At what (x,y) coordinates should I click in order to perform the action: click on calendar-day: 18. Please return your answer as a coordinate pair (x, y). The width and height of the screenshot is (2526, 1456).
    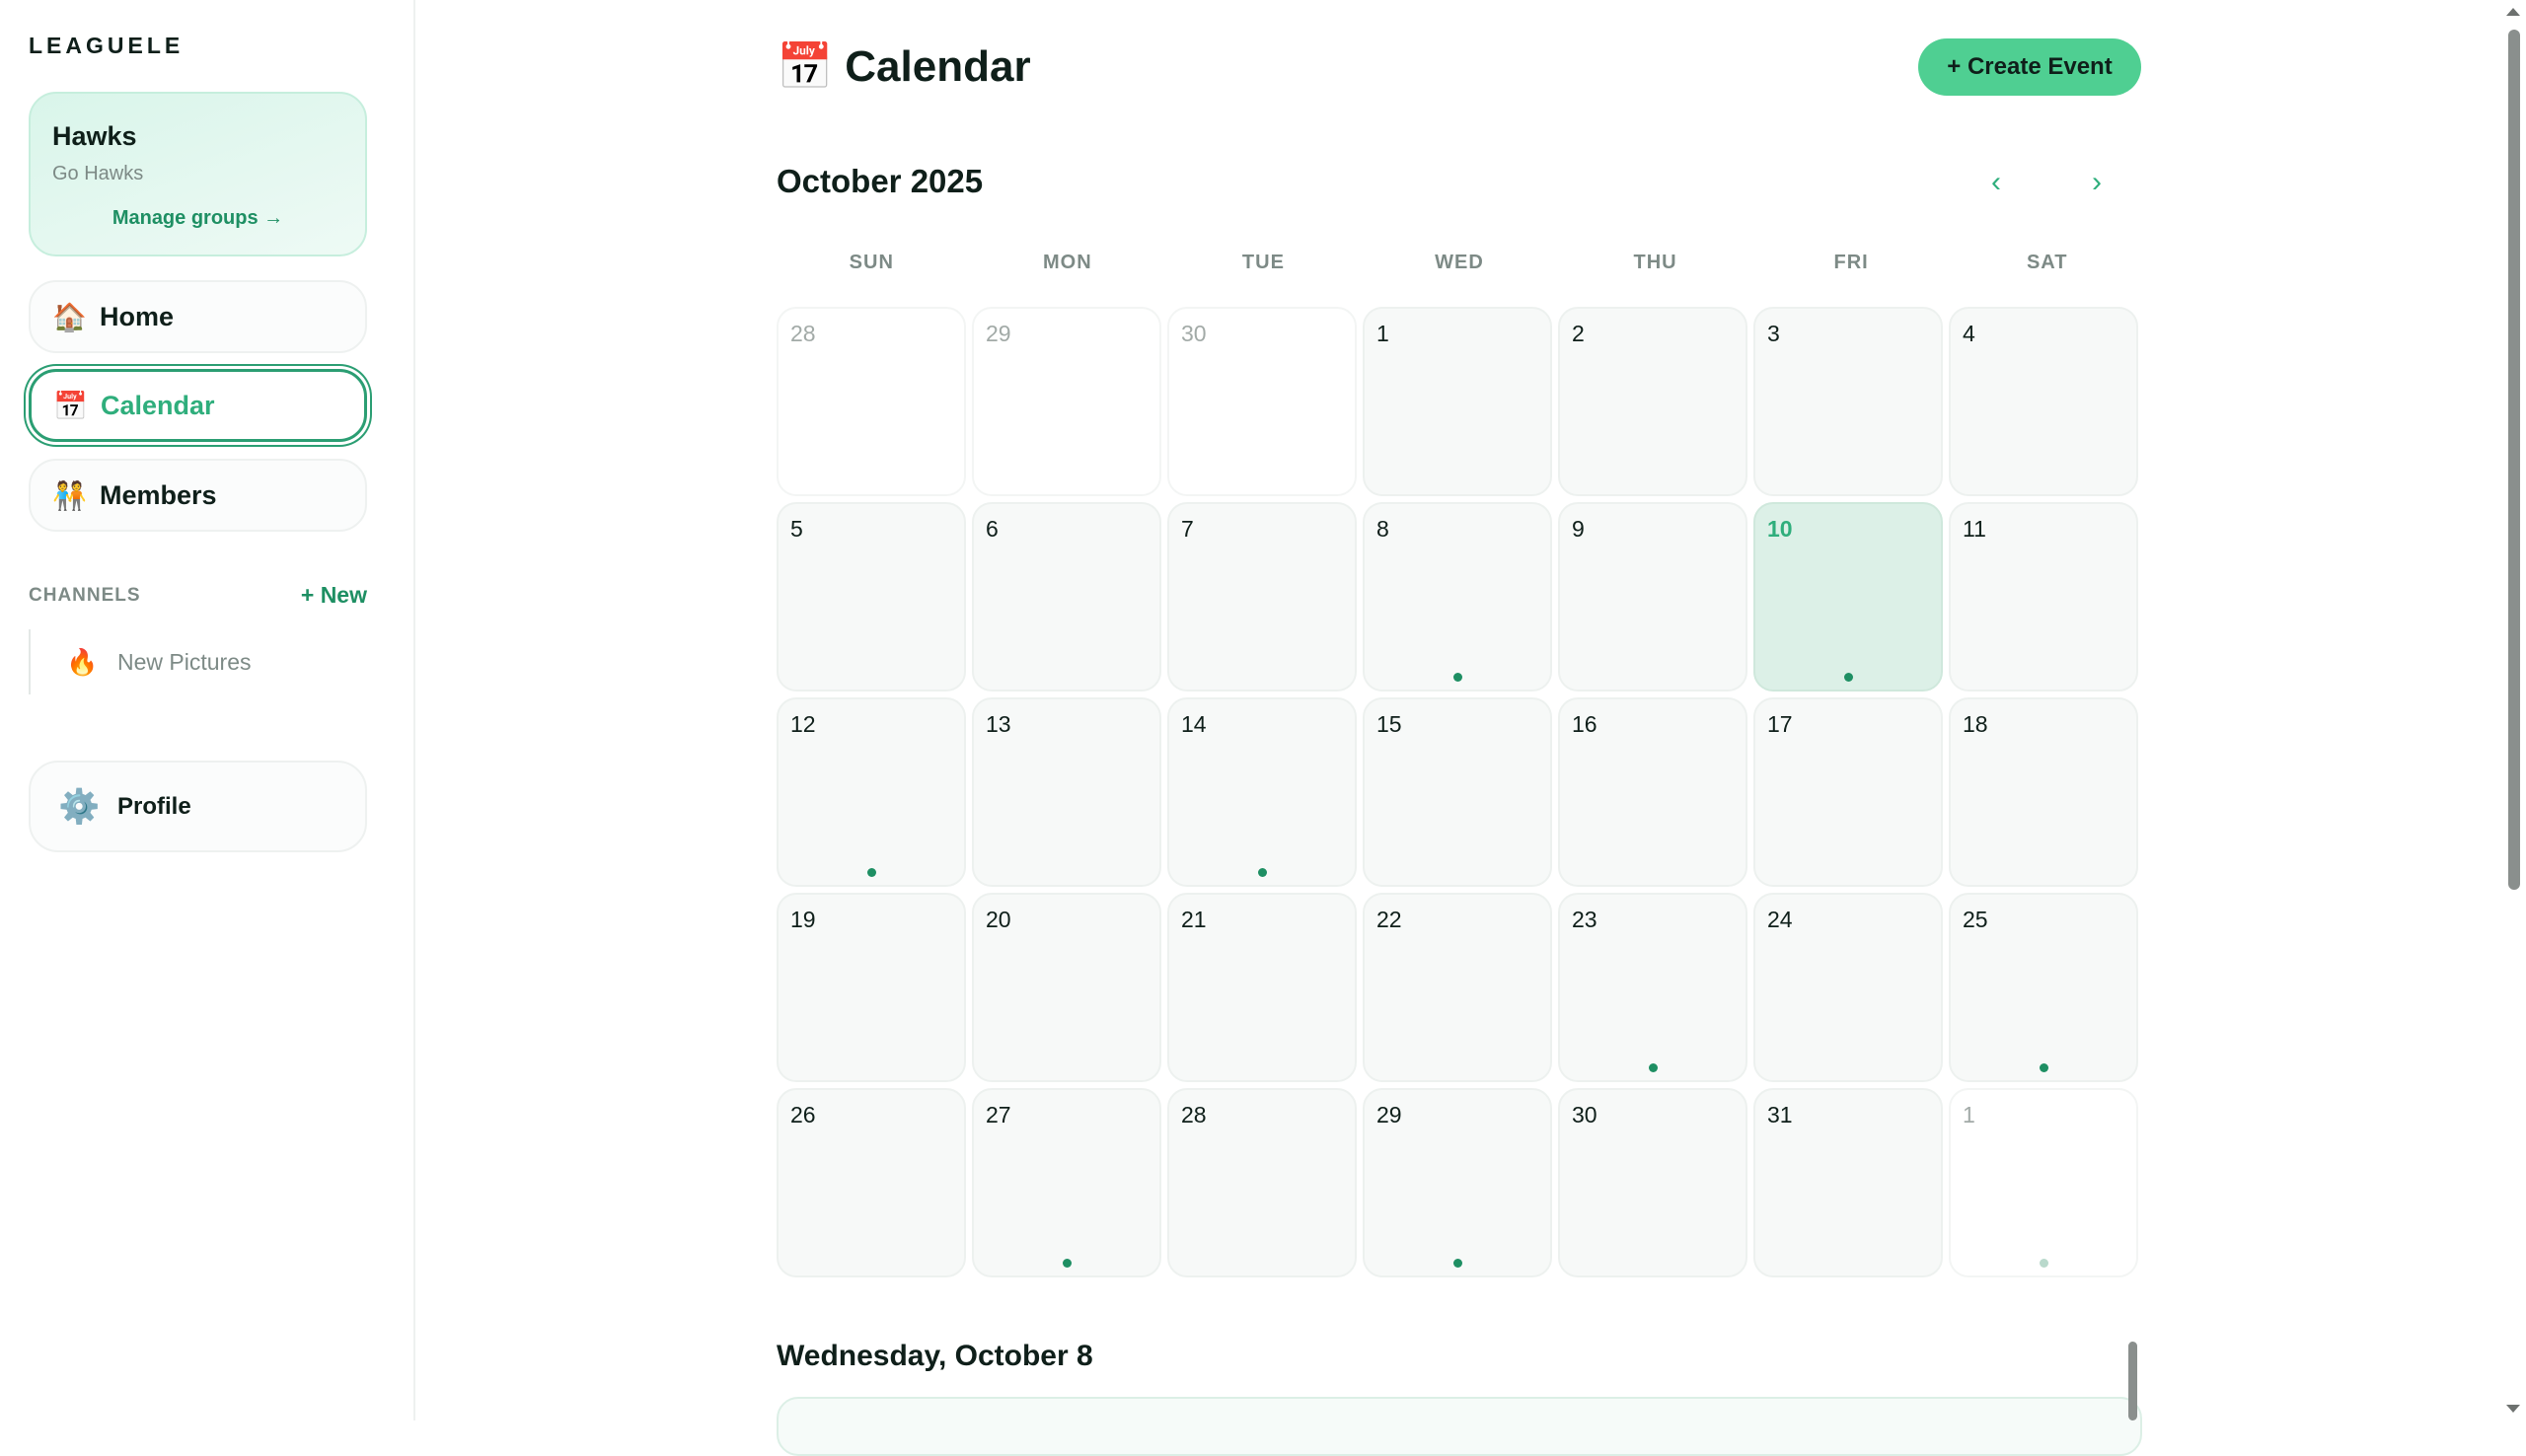
    Looking at the image, I should click on (2043, 792).